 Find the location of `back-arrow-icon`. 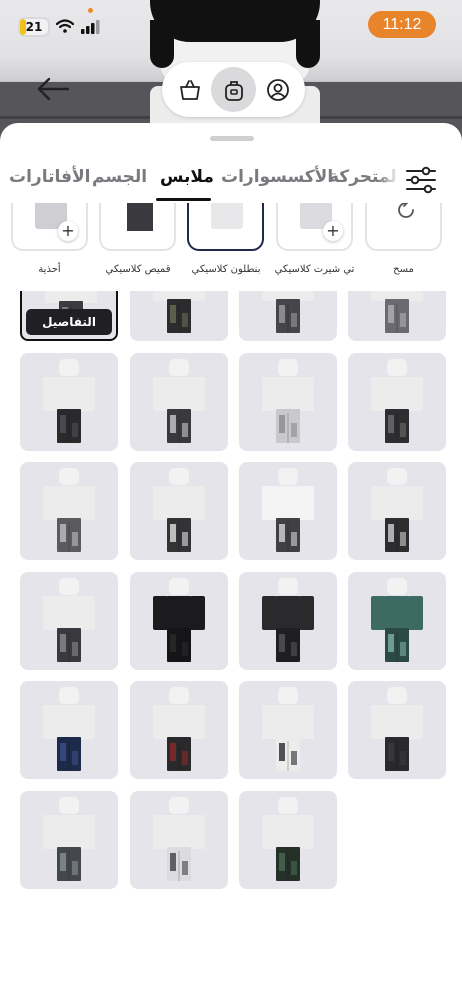

back-arrow-icon is located at coordinates (53, 89).